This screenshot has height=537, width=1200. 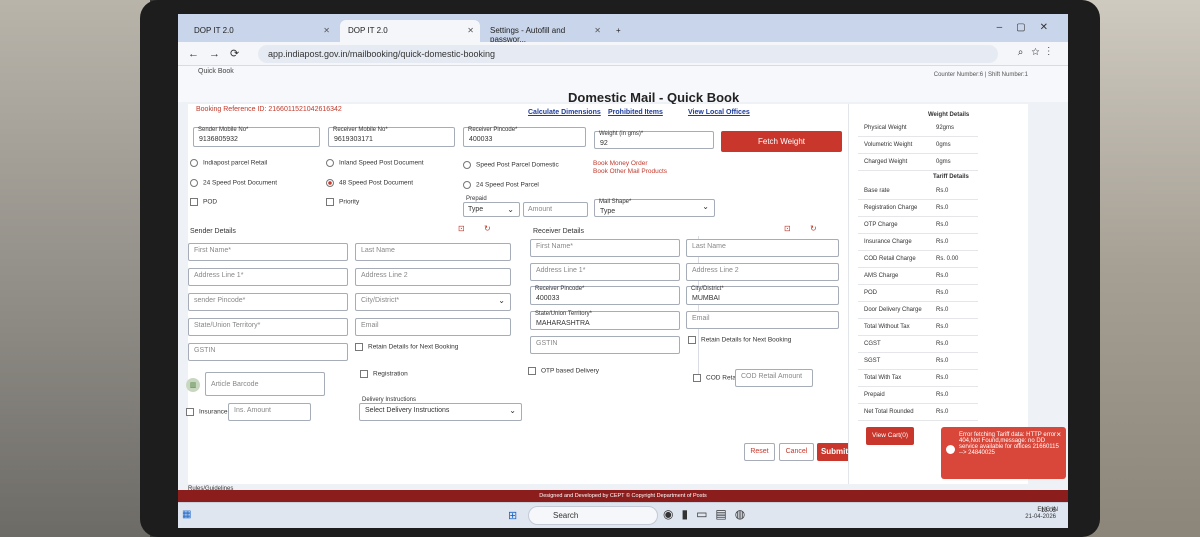 I want to click on tariff-detail-row: Prepaid Rs.0, so click(x=918, y=395).